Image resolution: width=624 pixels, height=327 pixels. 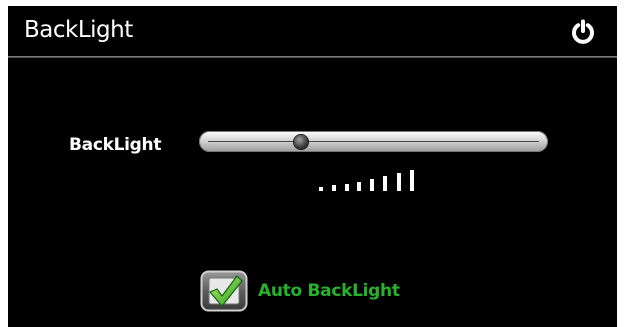 I want to click on backlight-label: BackLight, so click(x=115, y=145).